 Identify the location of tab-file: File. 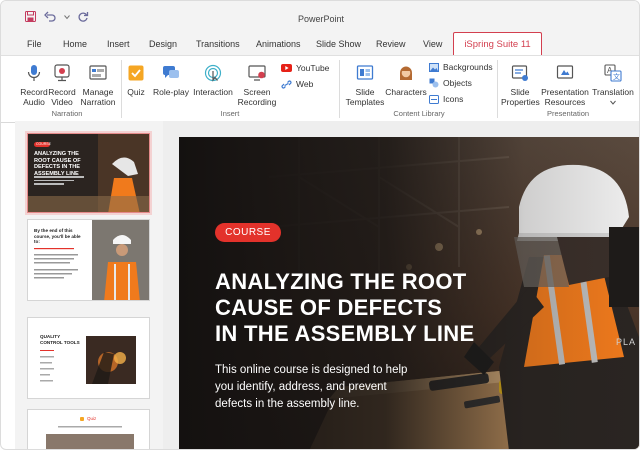
(34, 44).